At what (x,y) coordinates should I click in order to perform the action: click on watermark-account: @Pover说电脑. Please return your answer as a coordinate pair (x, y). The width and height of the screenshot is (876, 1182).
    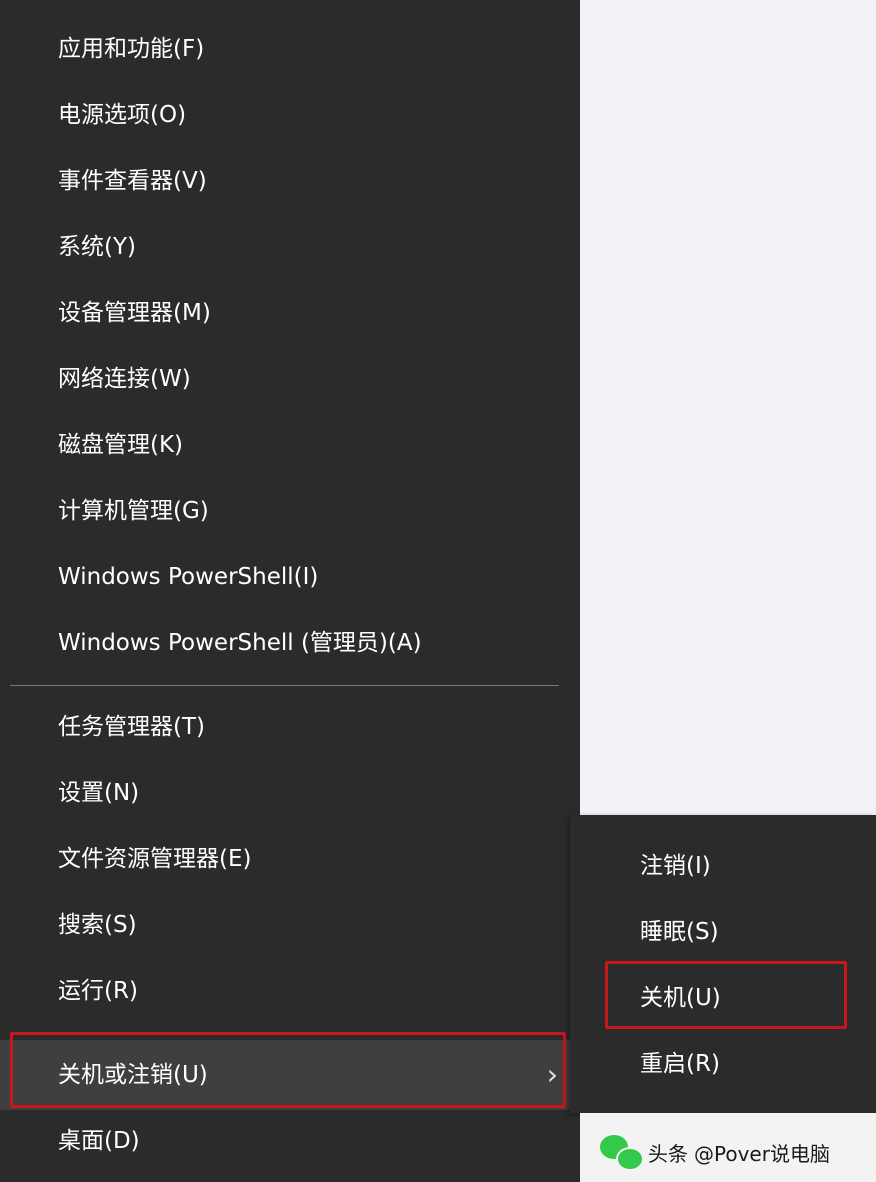
    Looking at the image, I should click on (762, 1153).